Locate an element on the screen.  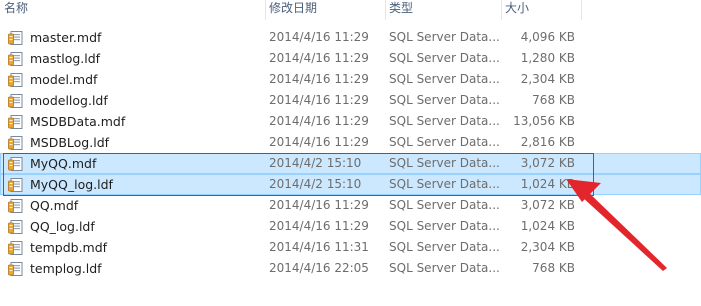
file-name: mastlog.ldf is located at coordinates (65, 58).